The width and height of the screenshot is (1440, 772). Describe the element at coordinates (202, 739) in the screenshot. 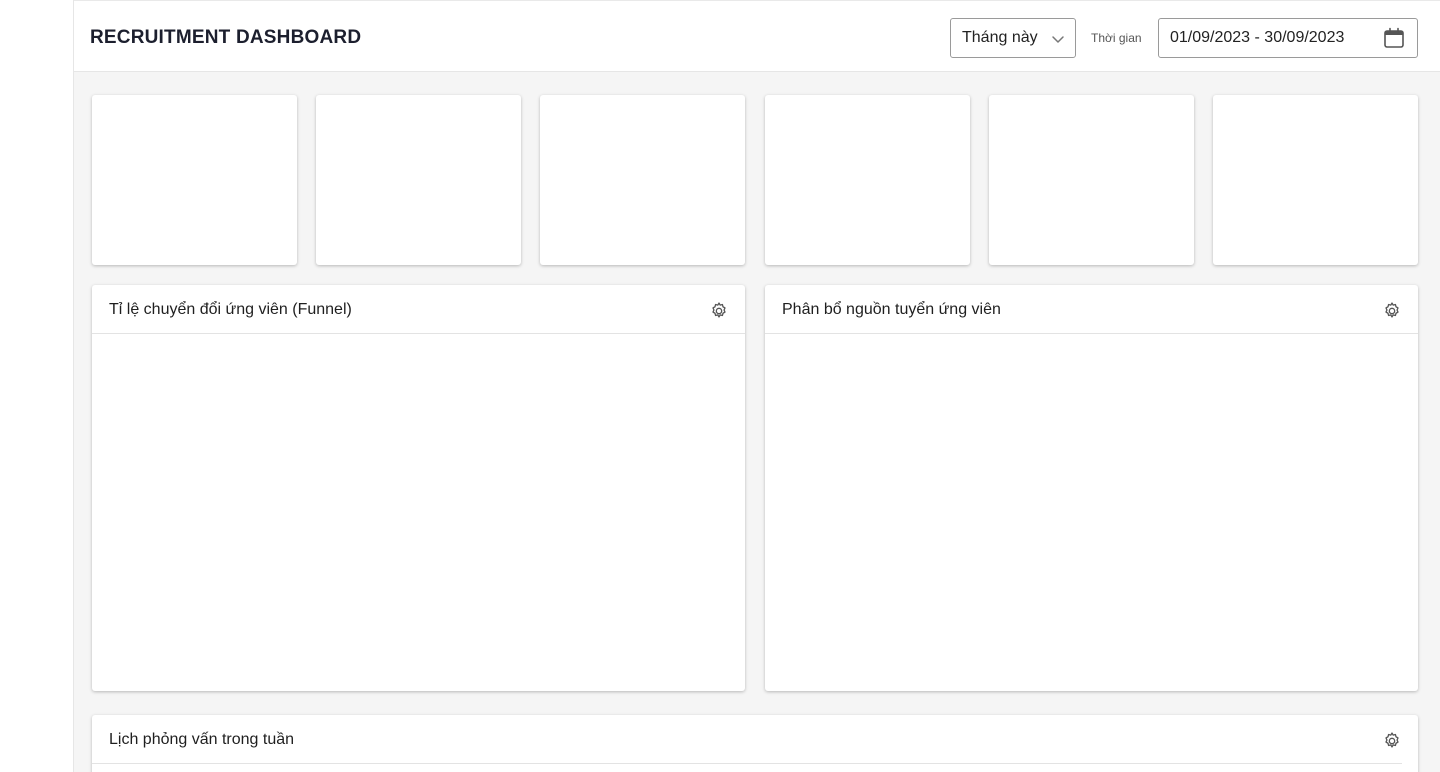

I see `interviews-panel-title: Lịch phỏng vấn trong tuần` at that location.